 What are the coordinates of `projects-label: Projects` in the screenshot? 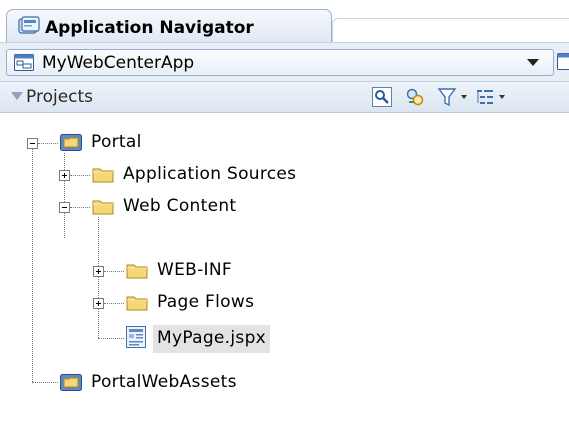 It's located at (60, 97).